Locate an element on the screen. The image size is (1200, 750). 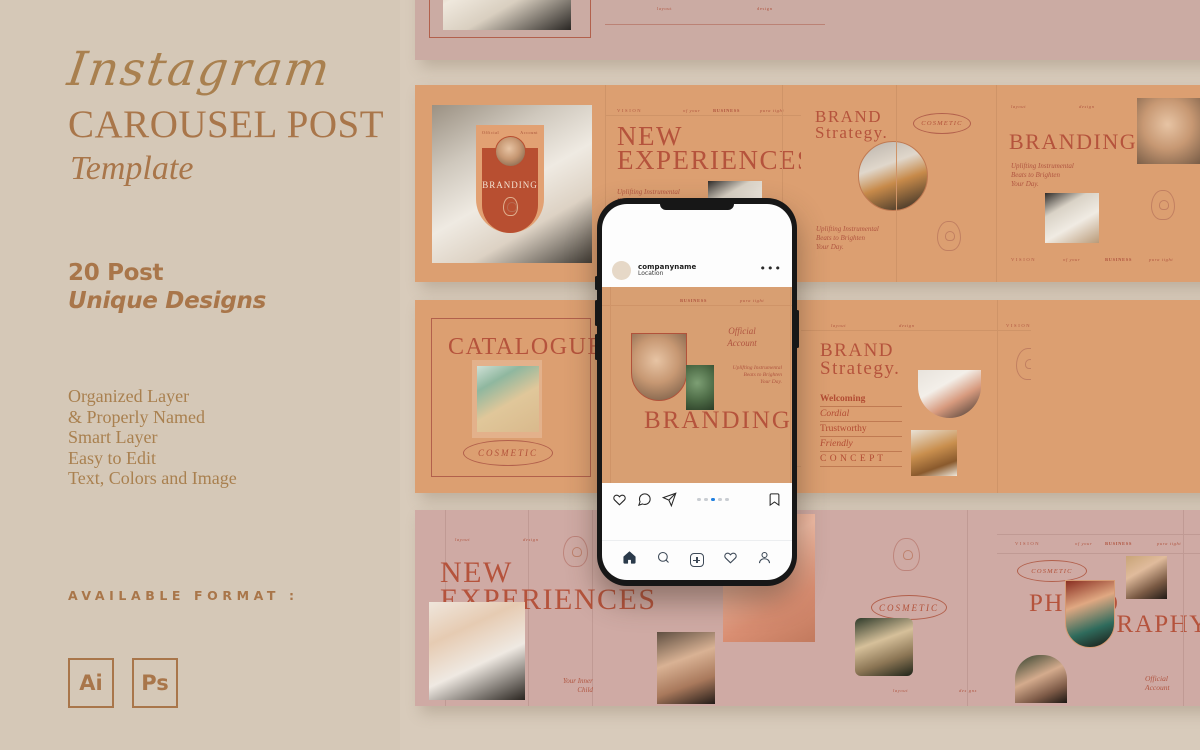
bottom-nav is located at coordinates (697, 560).